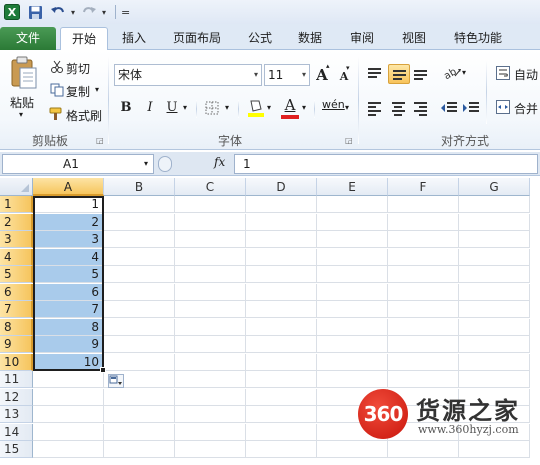  What do you see at coordinates (352, 274) in the screenshot?
I see `cell-e5` at bounding box center [352, 274].